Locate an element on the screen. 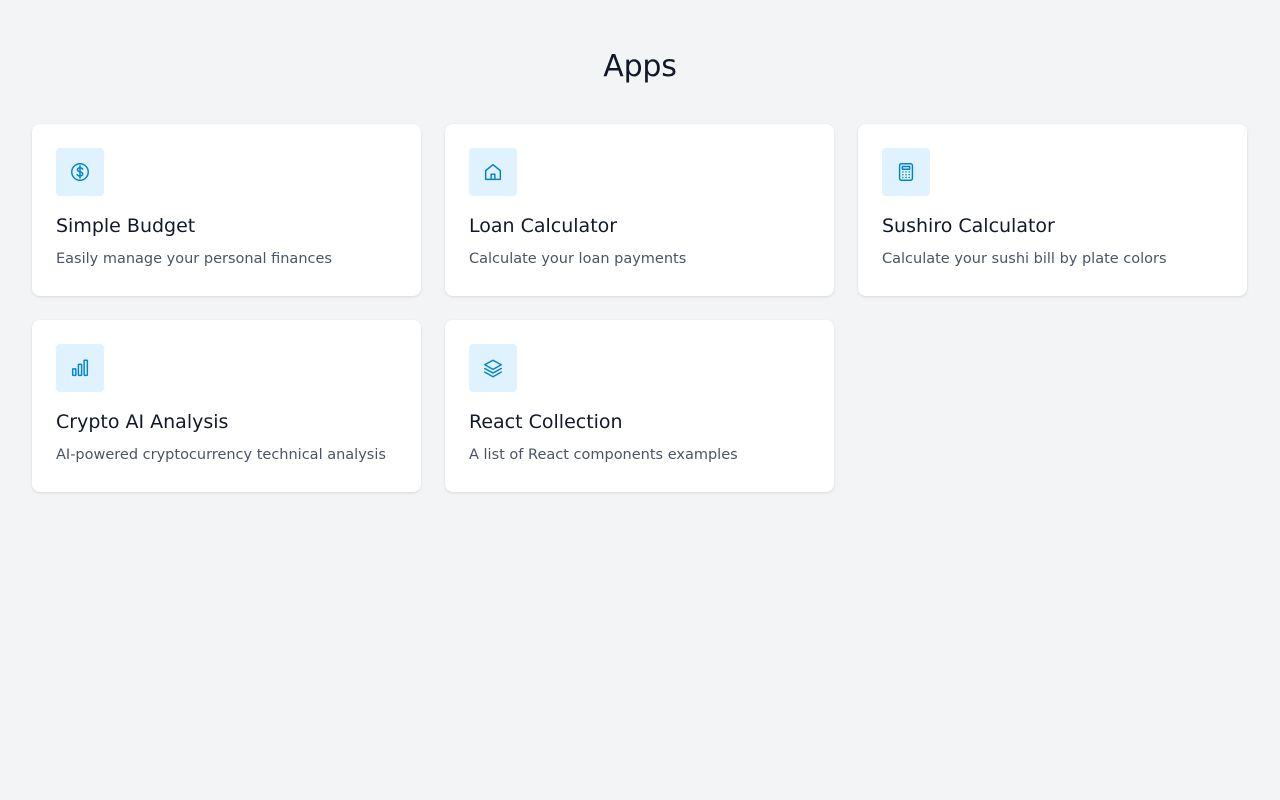 Image resolution: width=1280 pixels, height=800 pixels. dollar-circle-icon is located at coordinates (80, 172).